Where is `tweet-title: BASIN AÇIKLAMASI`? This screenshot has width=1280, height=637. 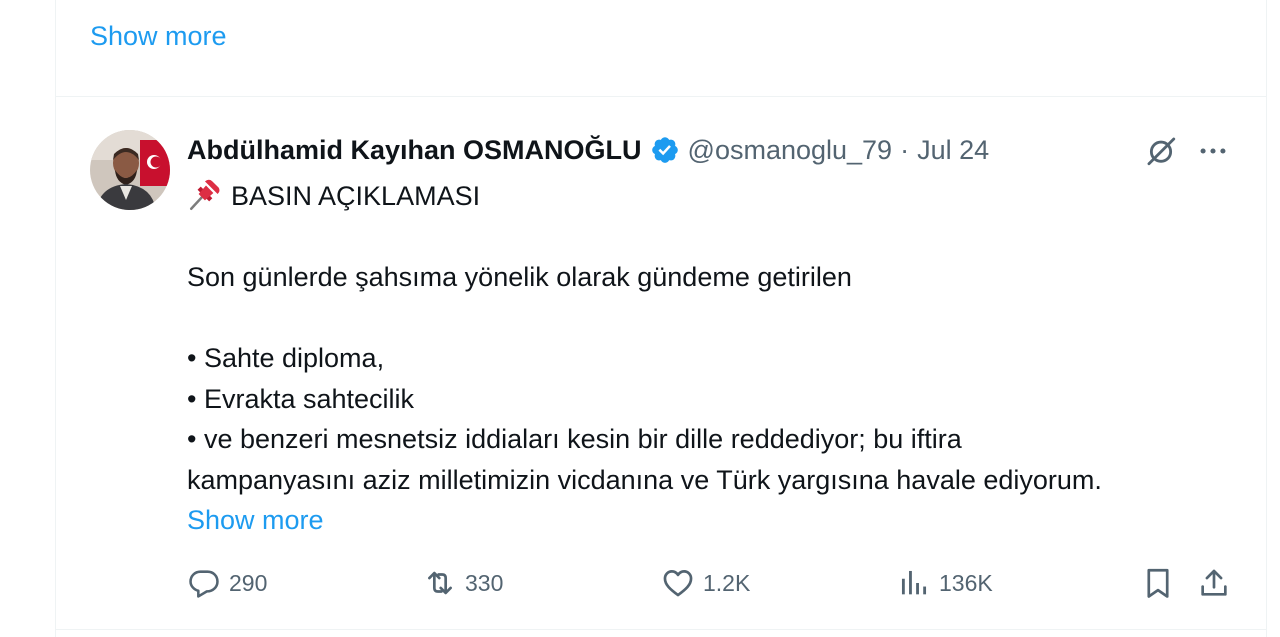 tweet-title: BASIN AÇIKLAMASI is located at coordinates (356, 196).